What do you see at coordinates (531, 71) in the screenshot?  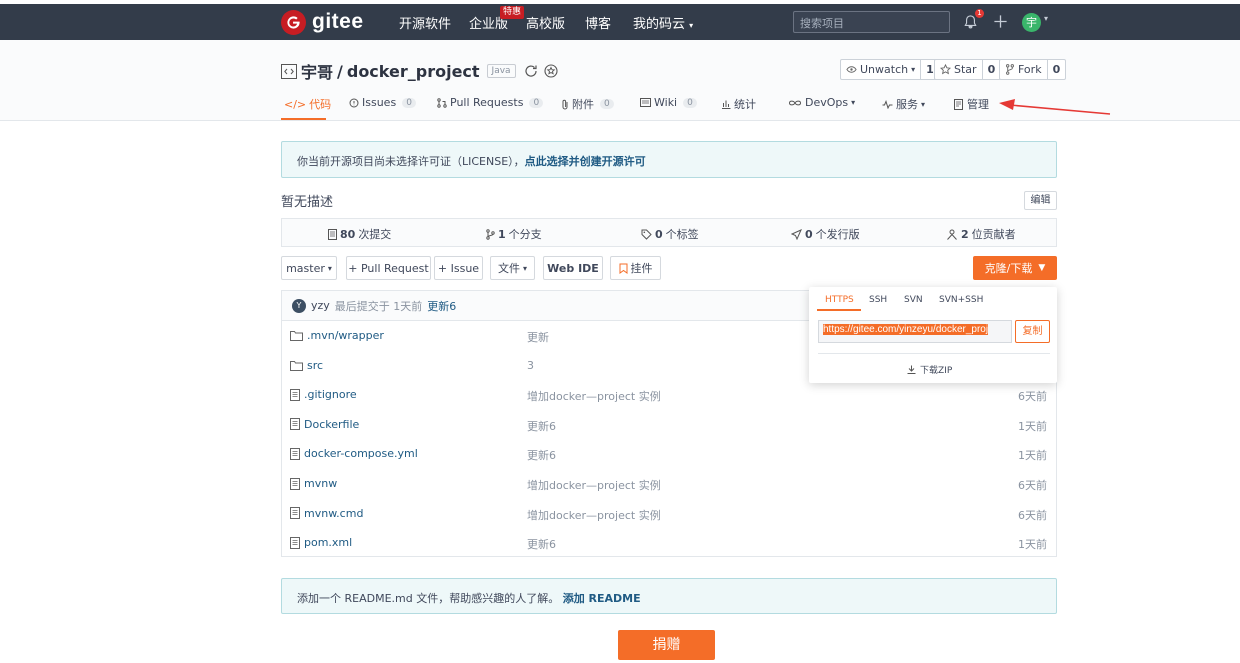 I see `sync-icon` at bounding box center [531, 71].